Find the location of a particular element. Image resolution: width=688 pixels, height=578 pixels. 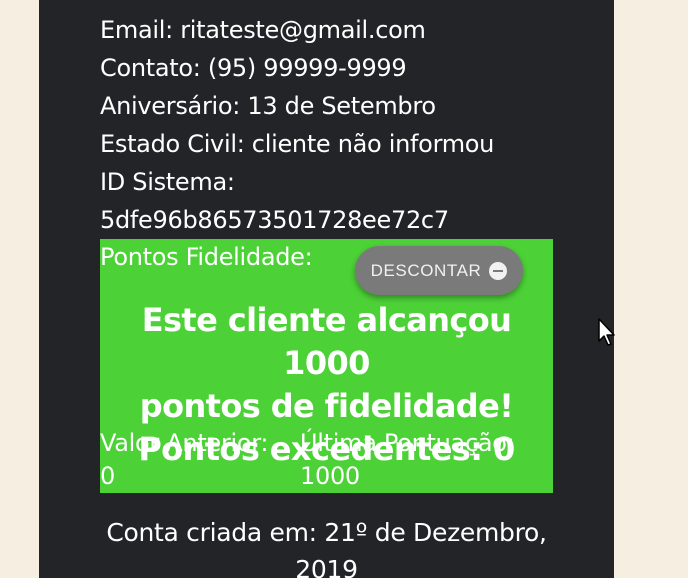

discount-button-label: DESCONTAR is located at coordinates (426, 270).